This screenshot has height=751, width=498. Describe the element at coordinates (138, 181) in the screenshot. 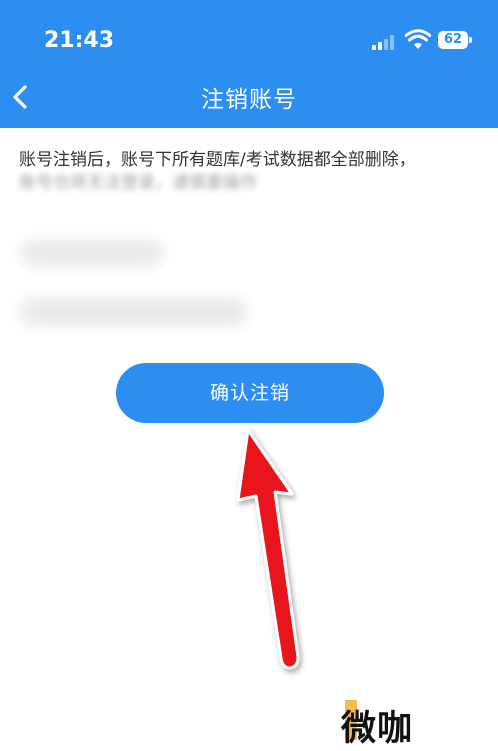

I see `notice-text-obscured: 账号也将无法登录，请慎重操作` at that location.